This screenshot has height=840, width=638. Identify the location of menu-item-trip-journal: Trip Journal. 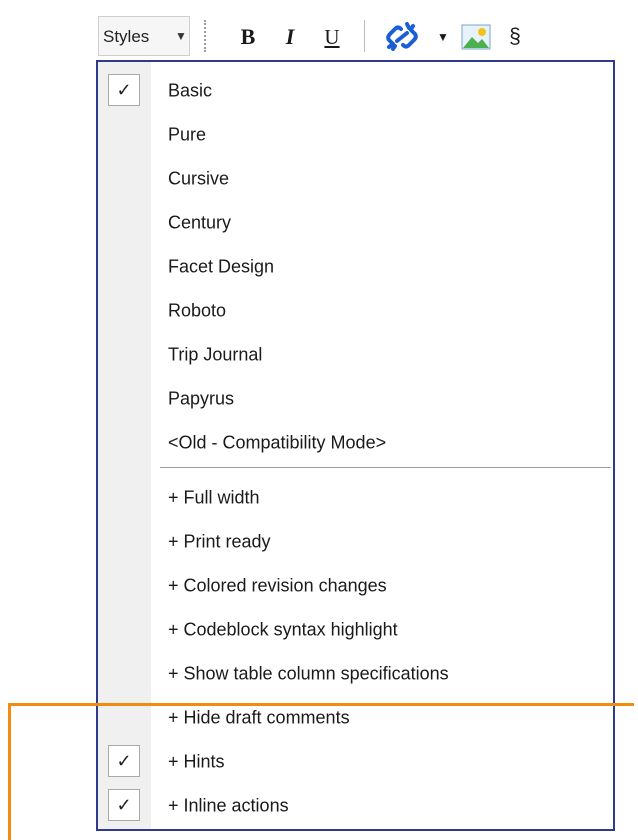
(355, 354).